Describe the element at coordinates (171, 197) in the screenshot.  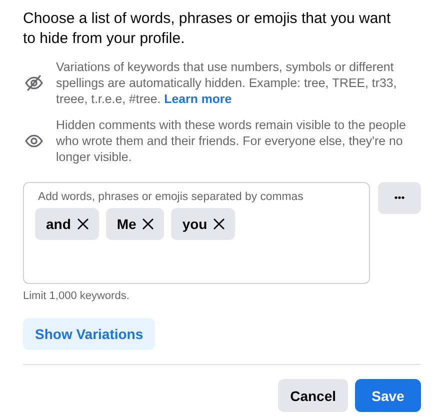
I see `field-hint: Add words, phrases or emojis separated by commas` at that location.